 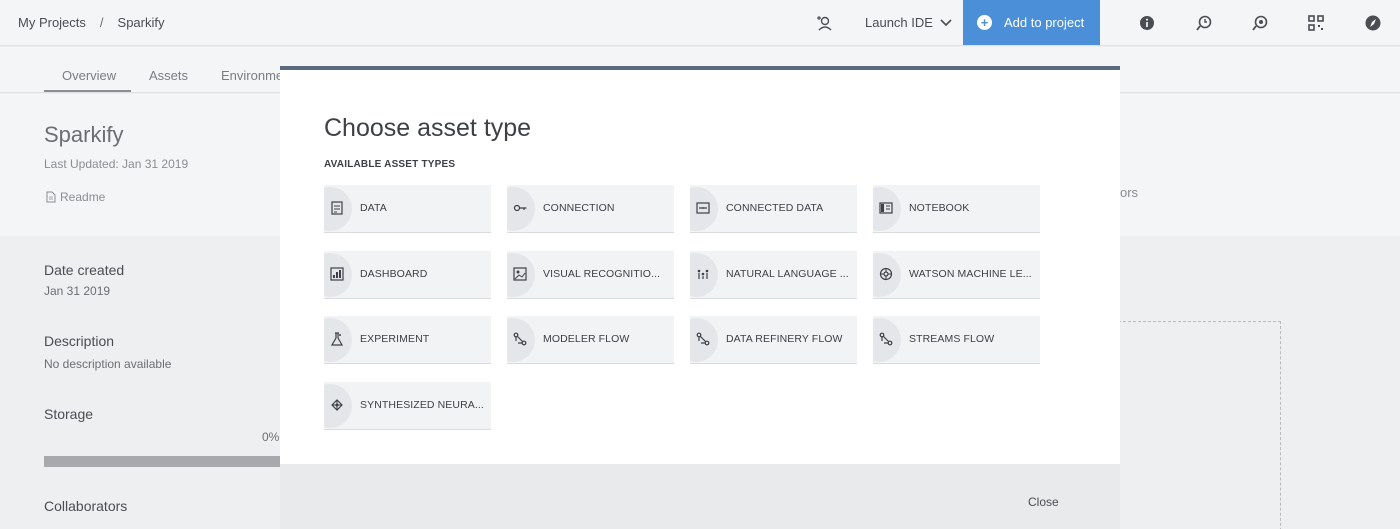 I want to click on notebook-icon, so click(x=886, y=208).